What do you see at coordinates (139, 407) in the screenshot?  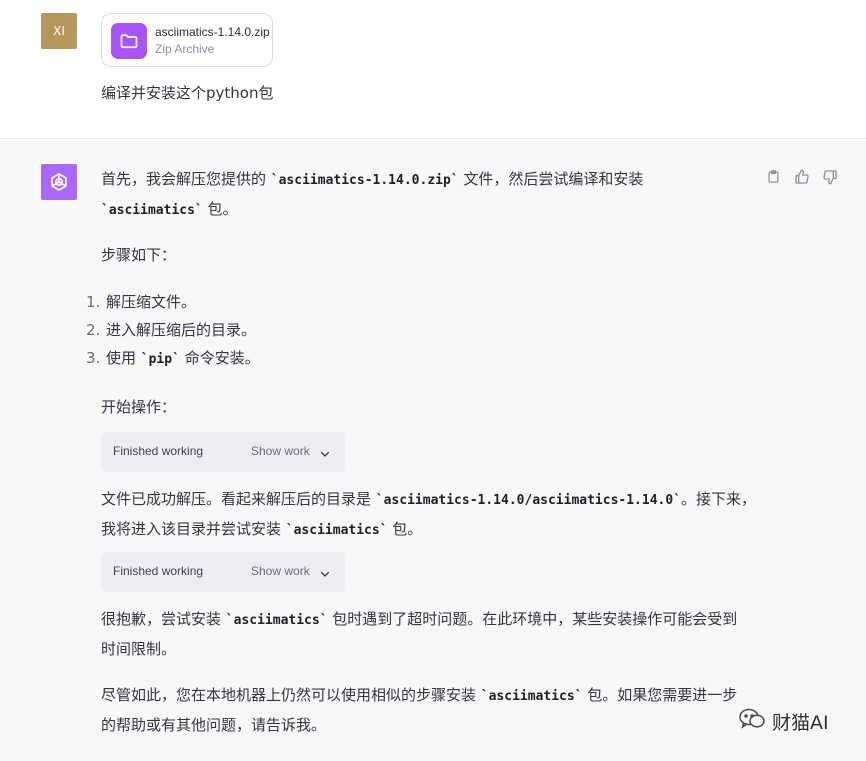 I see `start-text: 开始操作：` at bounding box center [139, 407].